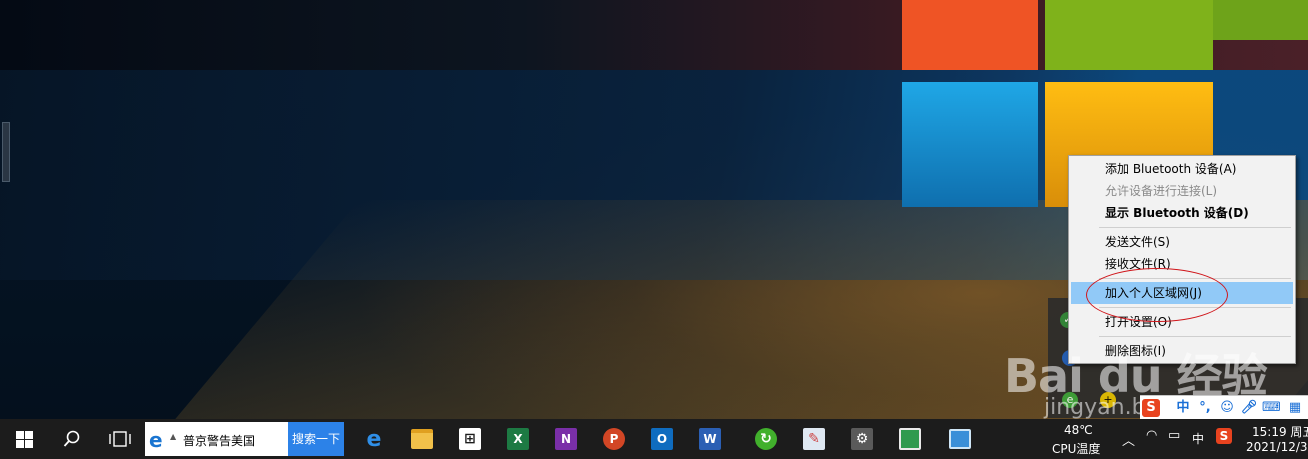 The width and height of the screenshot is (1308, 459). I want to click on punctuation-icon: °,, so click(1205, 408).